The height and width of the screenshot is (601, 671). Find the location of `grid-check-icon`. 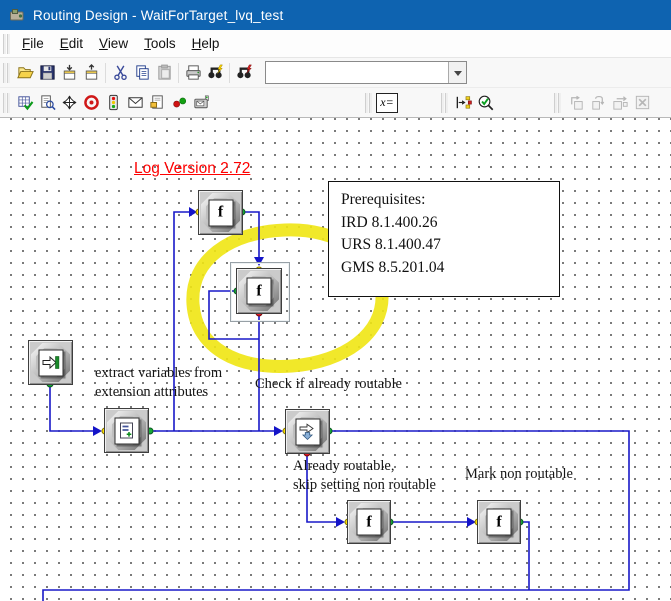

grid-check-icon is located at coordinates (25, 103).